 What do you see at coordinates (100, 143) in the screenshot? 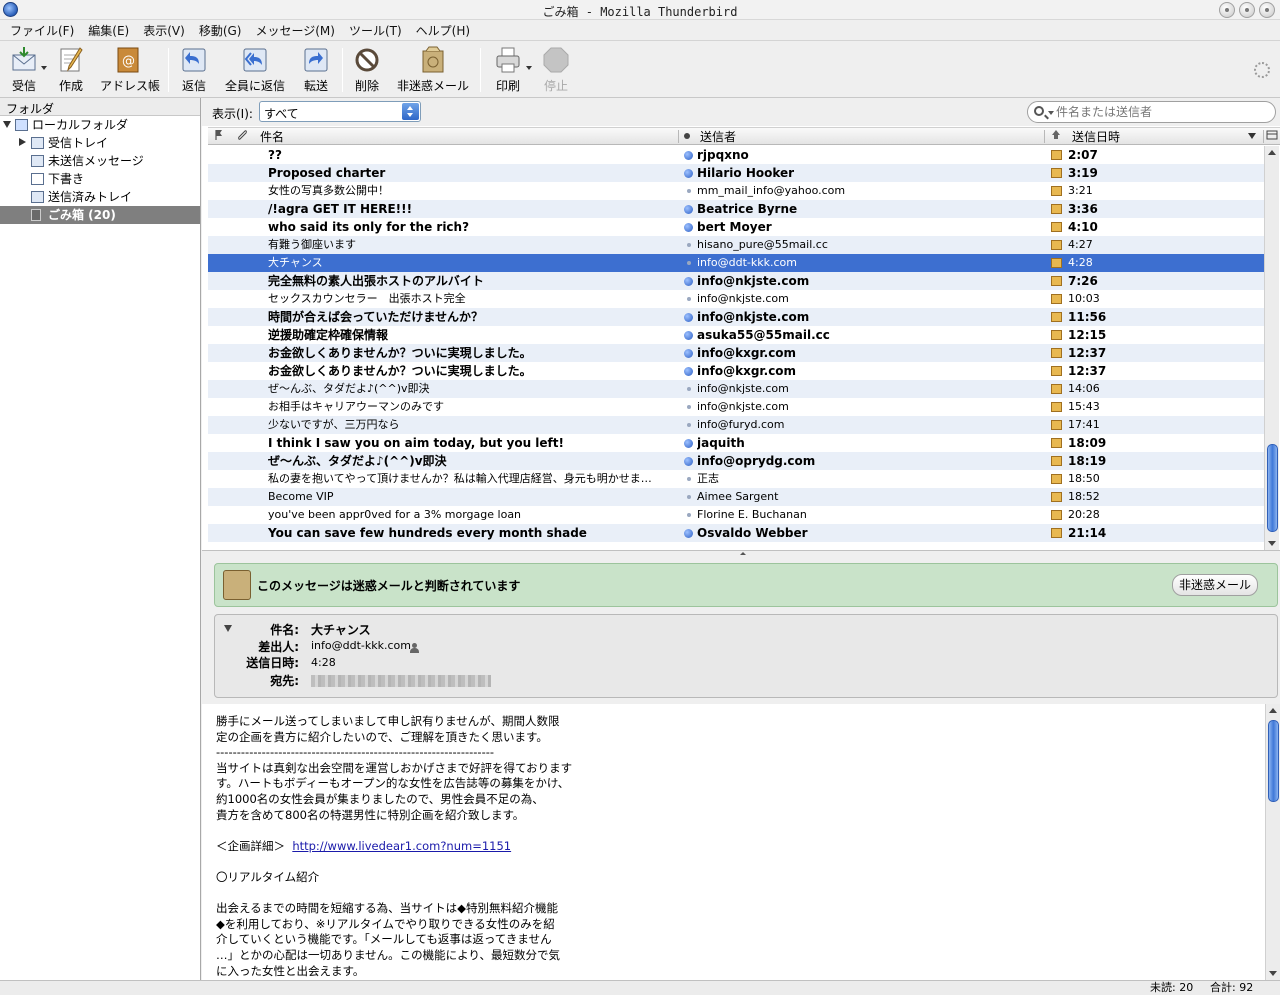
I see `folder-inbox: 受信トレイ` at bounding box center [100, 143].